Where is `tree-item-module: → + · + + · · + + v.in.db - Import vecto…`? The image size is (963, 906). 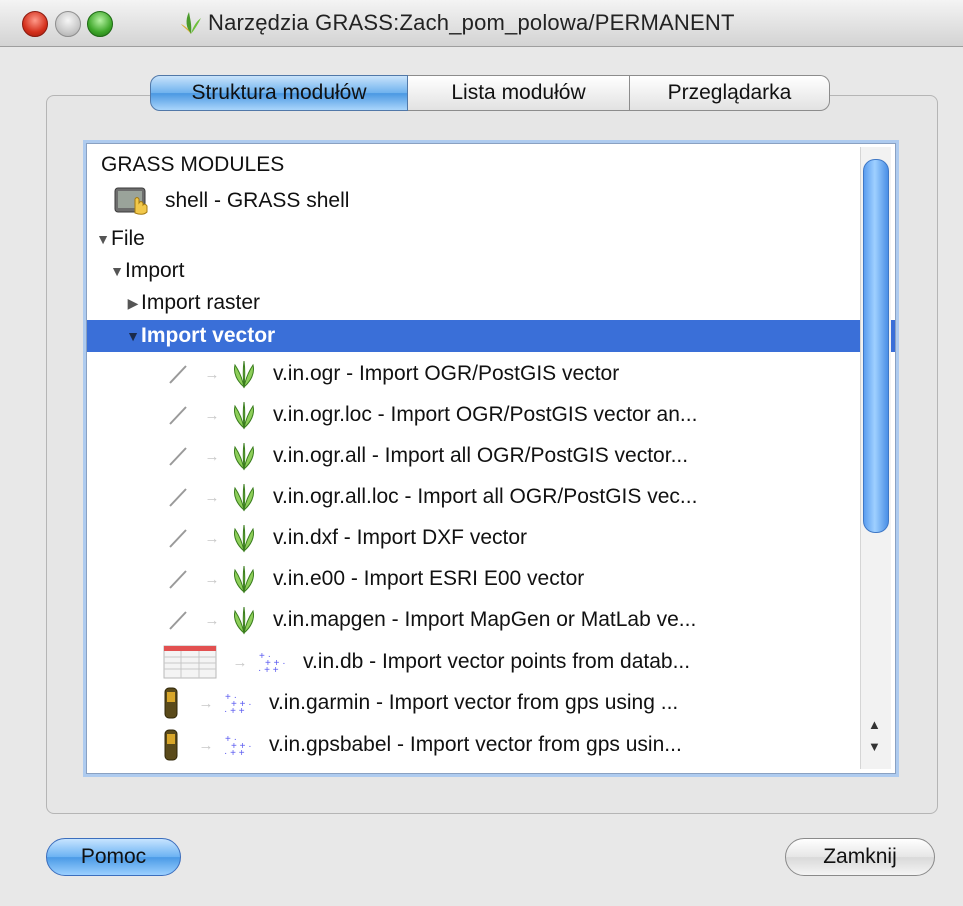 tree-item-module: → + · + + · · + + v.in.db - Import vecto… is located at coordinates (491, 662).